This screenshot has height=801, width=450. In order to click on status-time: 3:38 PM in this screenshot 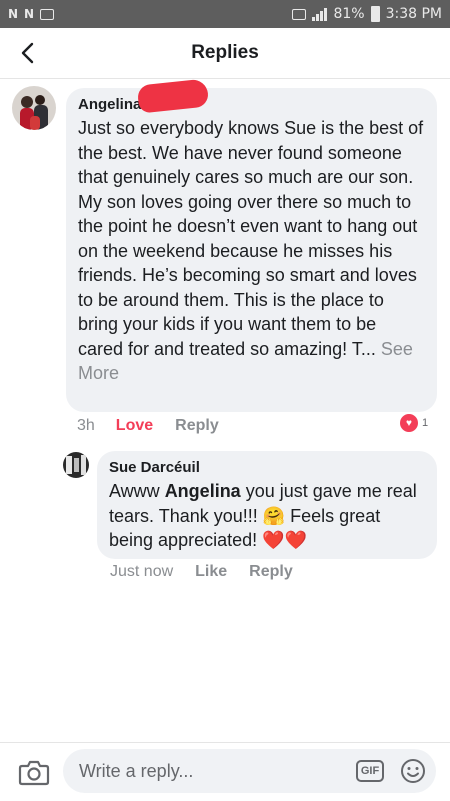, I will do `click(413, 14)`.